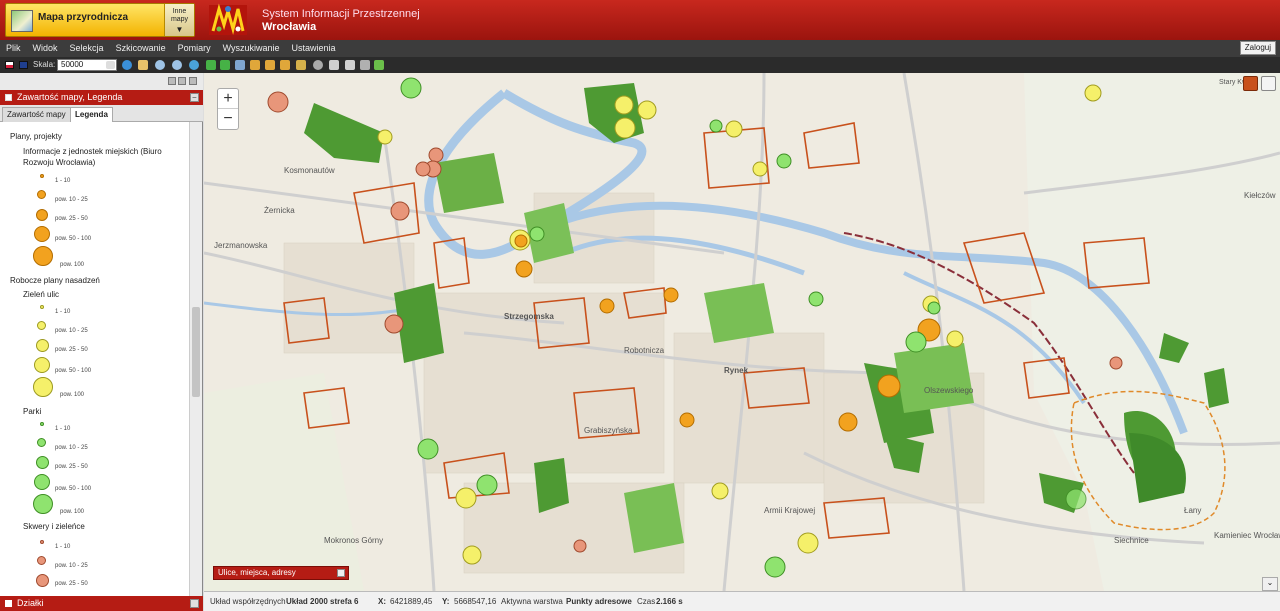 The width and height of the screenshot is (1280, 611). What do you see at coordinates (9, 65) in the screenshot?
I see `polish-flag-icon` at bounding box center [9, 65].